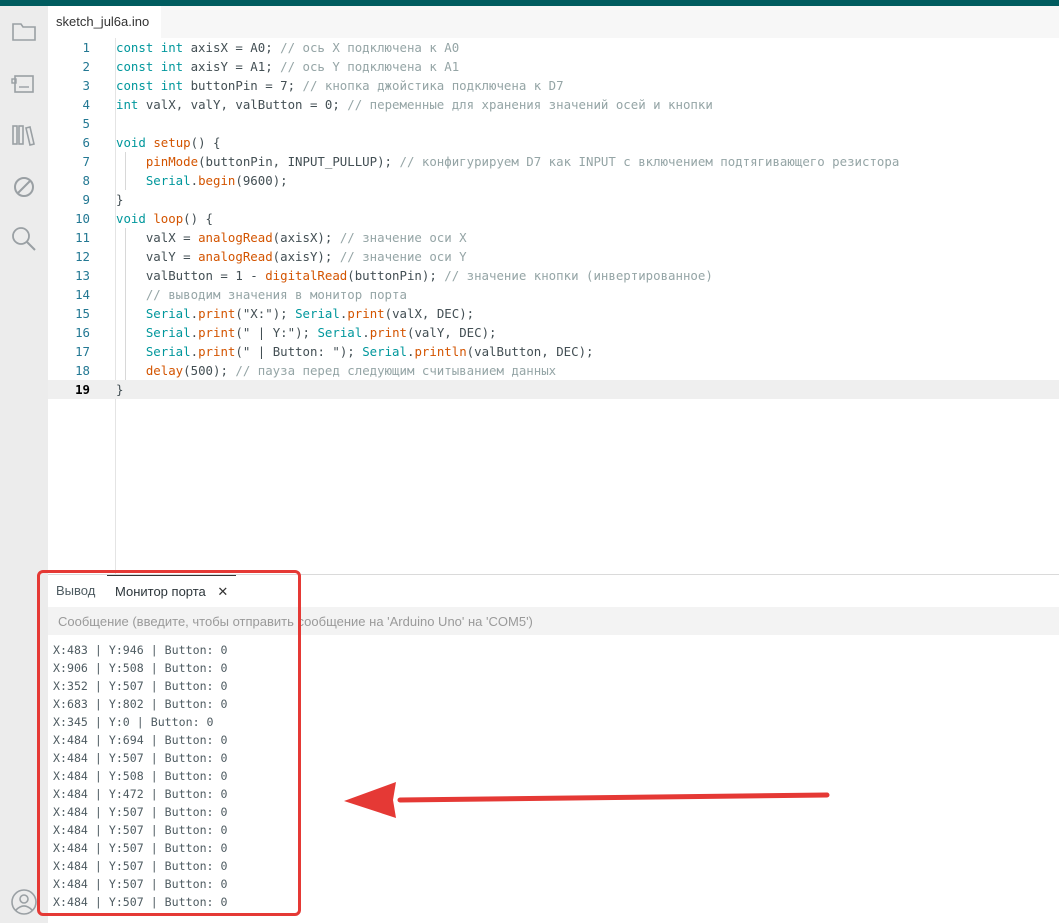 Image resolution: width=1059 pixels, height=924 pixels. I want to click on line-number: 19, so click(82, 389).